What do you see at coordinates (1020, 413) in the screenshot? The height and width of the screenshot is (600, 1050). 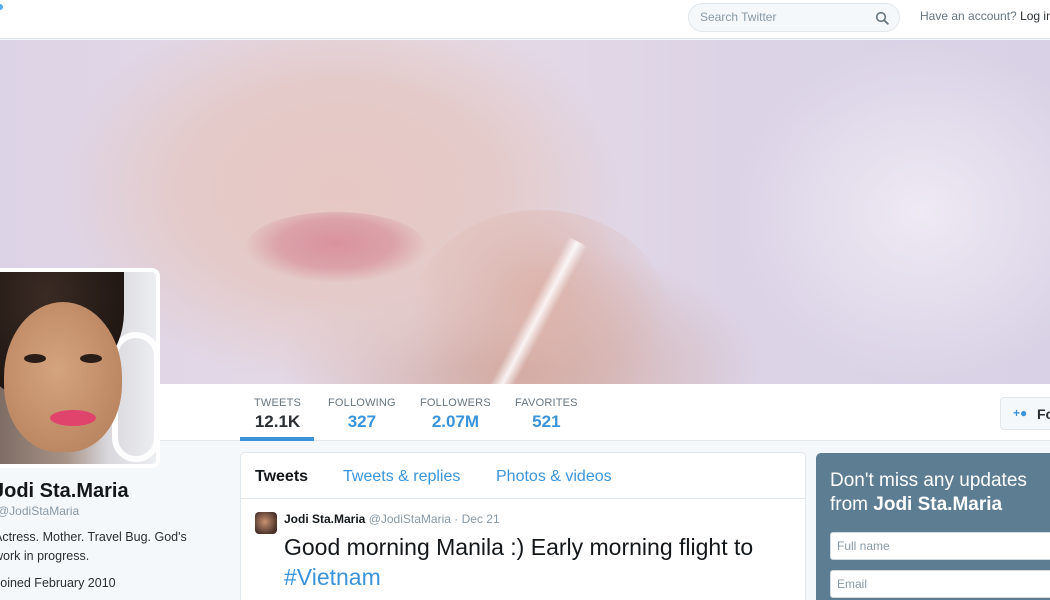 I see `person-plus-icon: +●` at bounding box center [1020, 413].